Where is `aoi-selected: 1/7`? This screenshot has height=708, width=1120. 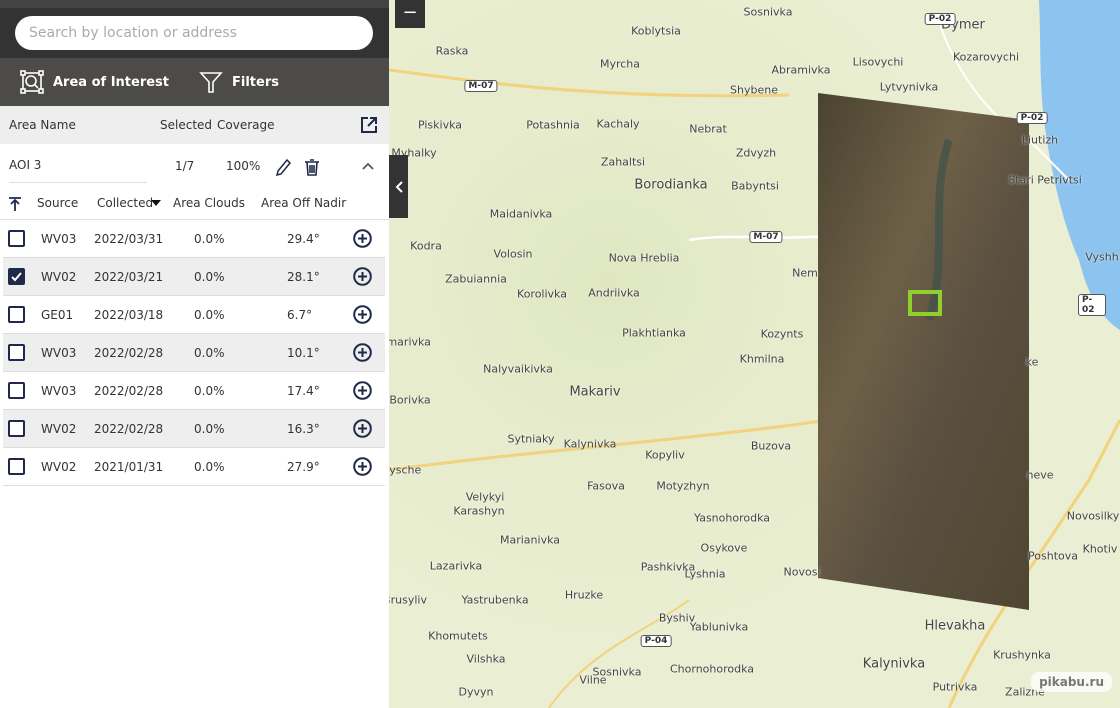 aoi-selected: 1/7 is located at coordinates (185, 166).